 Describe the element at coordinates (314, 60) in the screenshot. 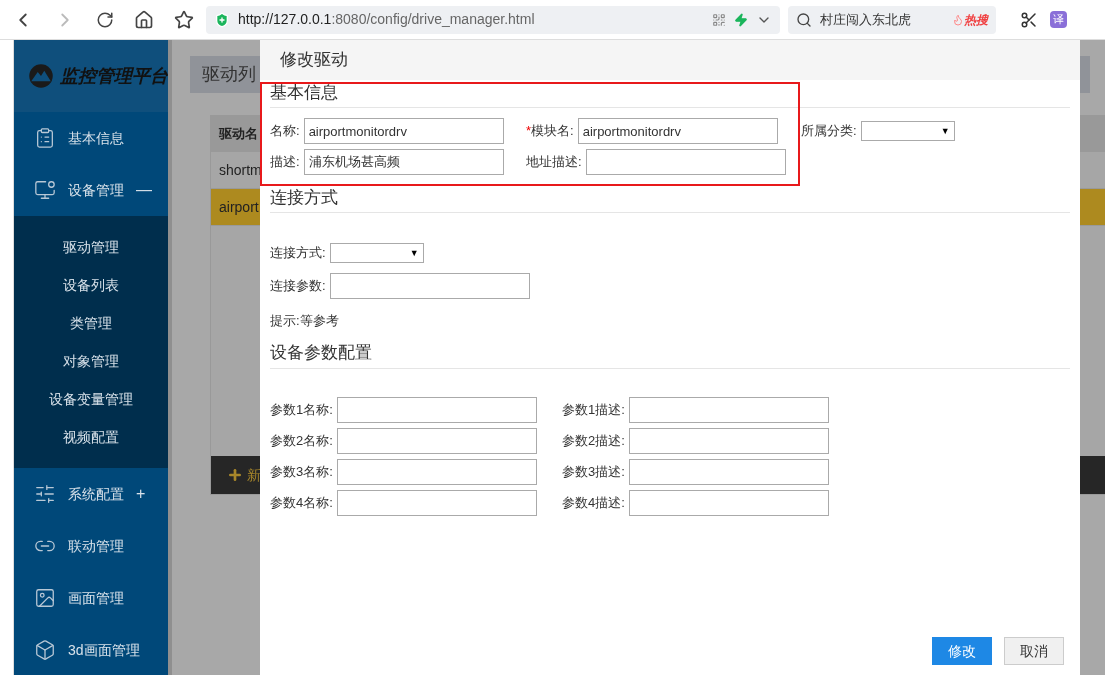

I see `dialog-title: 修改驱动` at that location.